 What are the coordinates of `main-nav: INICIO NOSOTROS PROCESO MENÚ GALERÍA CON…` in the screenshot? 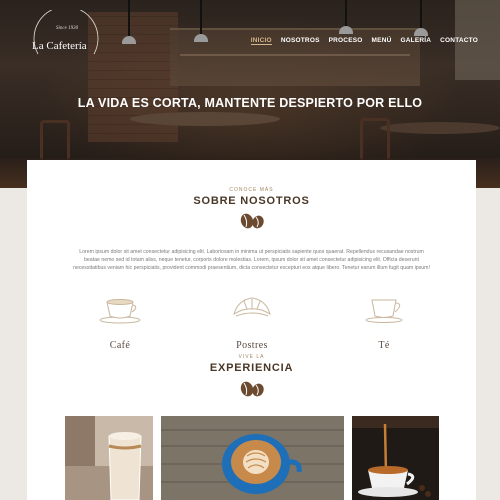 It's located at (364, 41).